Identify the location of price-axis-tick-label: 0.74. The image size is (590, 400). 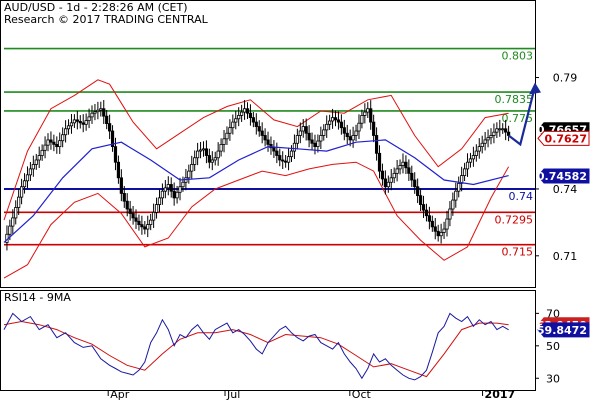
(565, 189).